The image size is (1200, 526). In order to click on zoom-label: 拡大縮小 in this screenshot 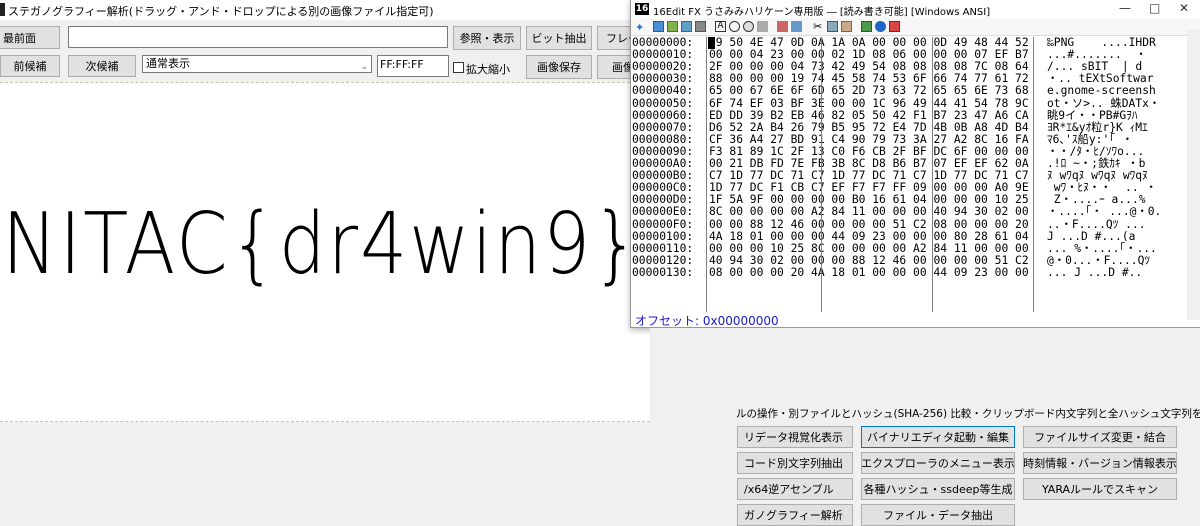, I will do `click(488, 69)`.